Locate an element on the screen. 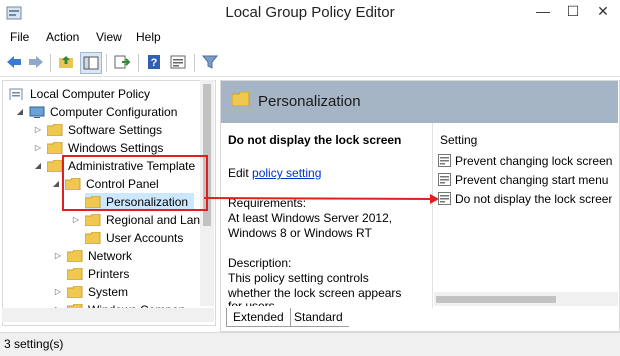 Image resolution: width=620 pixels, height=356 pixels. tree-item-label: Windows Settings is located at coordinates (116, 148).